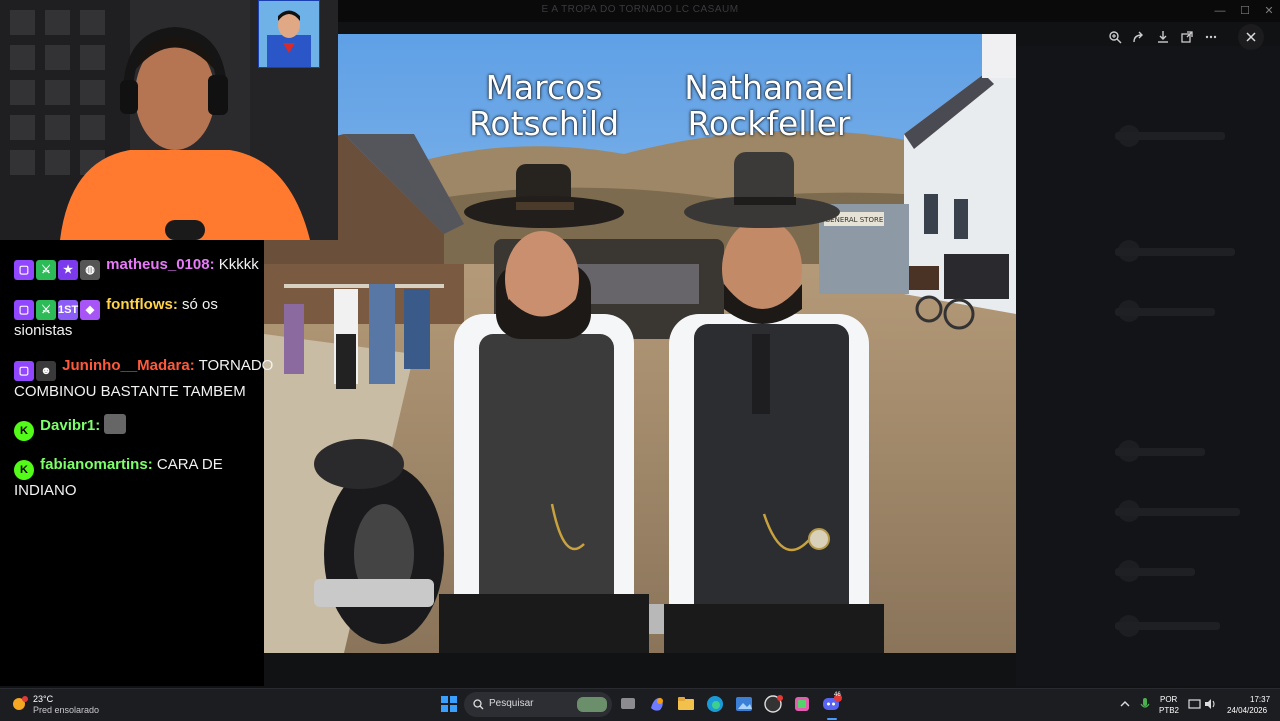 Image resolution: width=1280 pixels, height=721 pixels. Describe the element at coordinates (70, 425) in the screenshot. I see `chat-username: Davibr1:` at that location.